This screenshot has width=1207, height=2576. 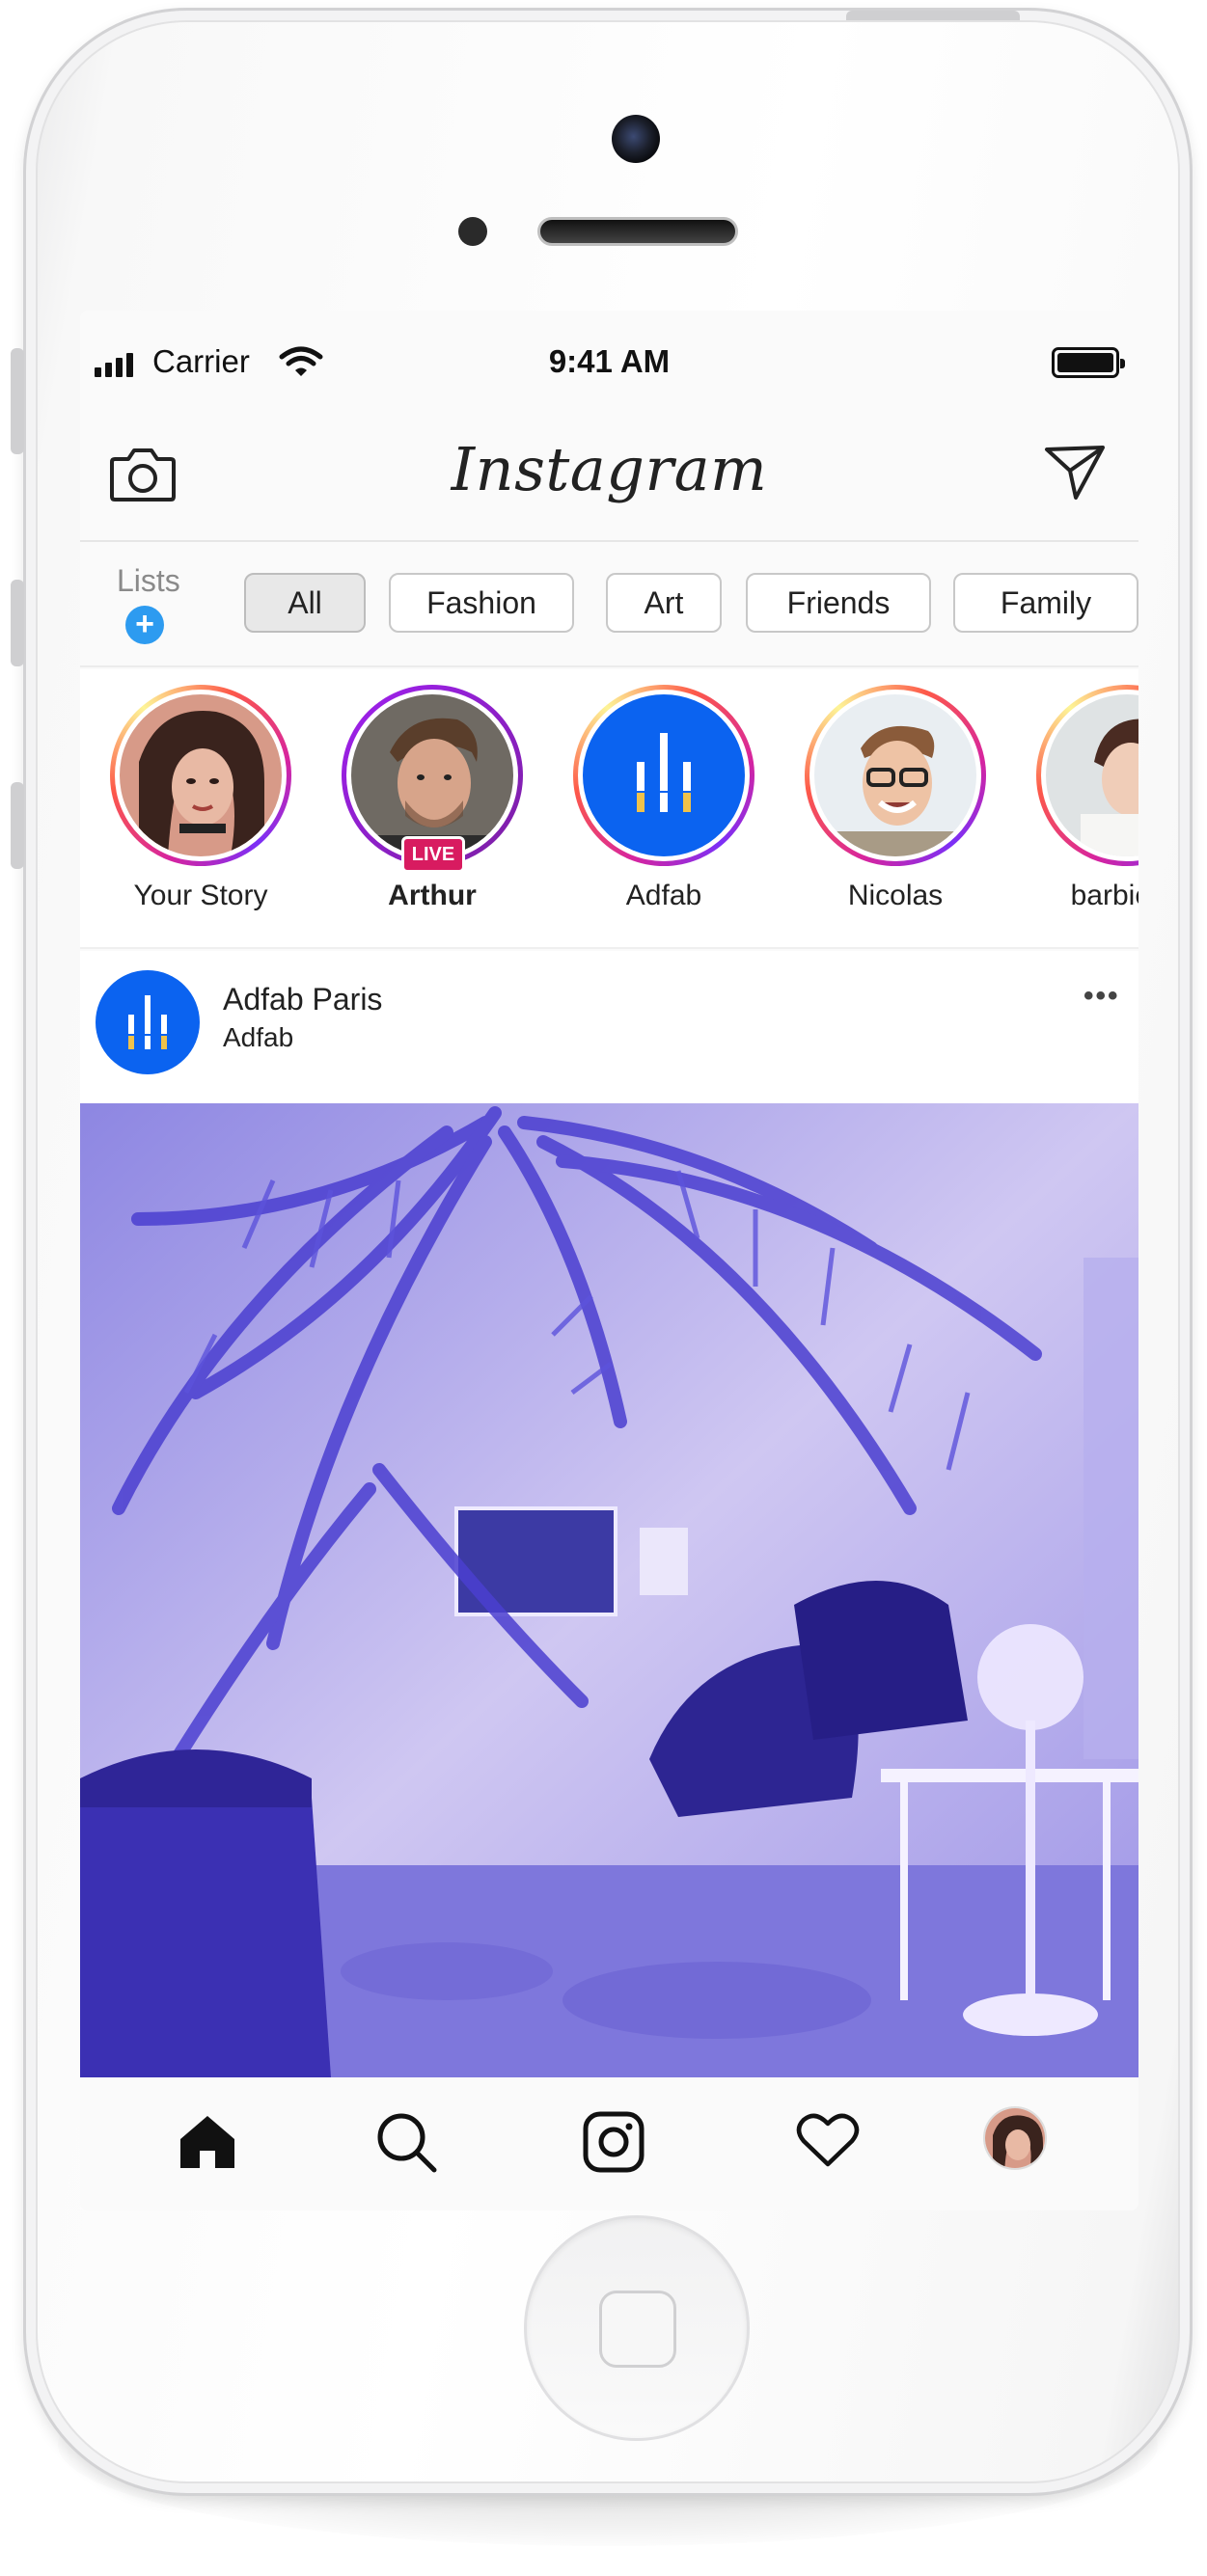 What do you see at coordinates (896, 895) in the screenshot?
I see `story-name: Nicolas` at bounding box center [896, 895].